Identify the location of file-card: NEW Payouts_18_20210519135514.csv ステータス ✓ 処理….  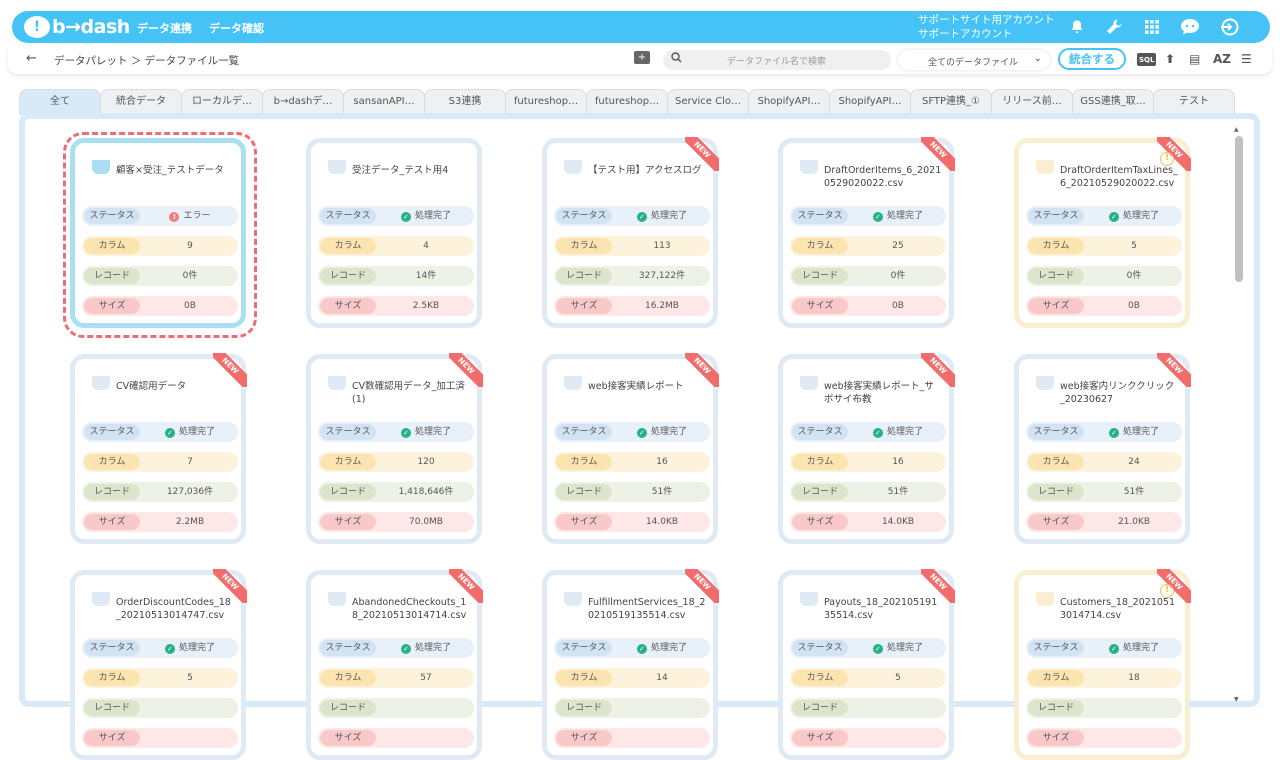
(866, 664).